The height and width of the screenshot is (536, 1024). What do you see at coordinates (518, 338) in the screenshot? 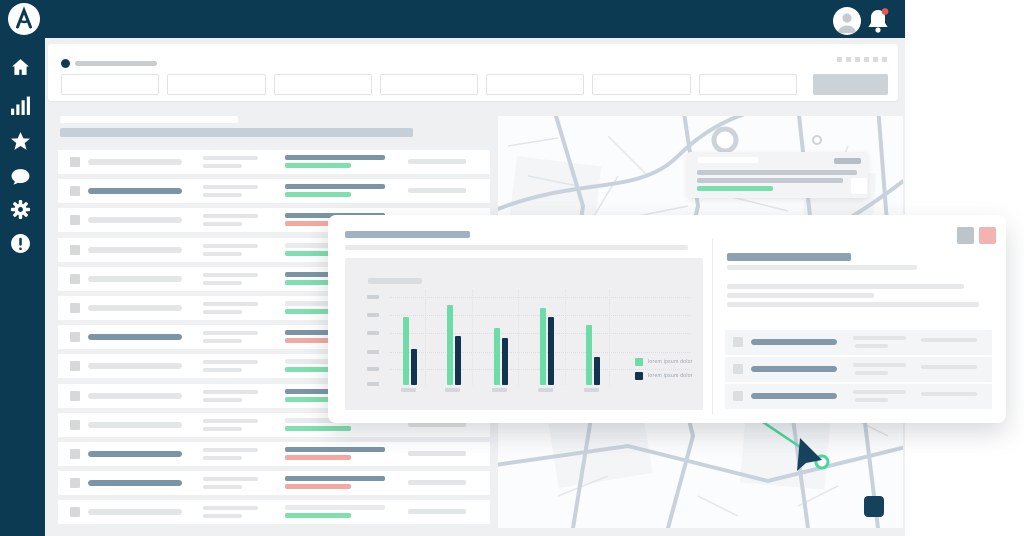
I see `gridline-vertical` at bounding box center [518, 338].